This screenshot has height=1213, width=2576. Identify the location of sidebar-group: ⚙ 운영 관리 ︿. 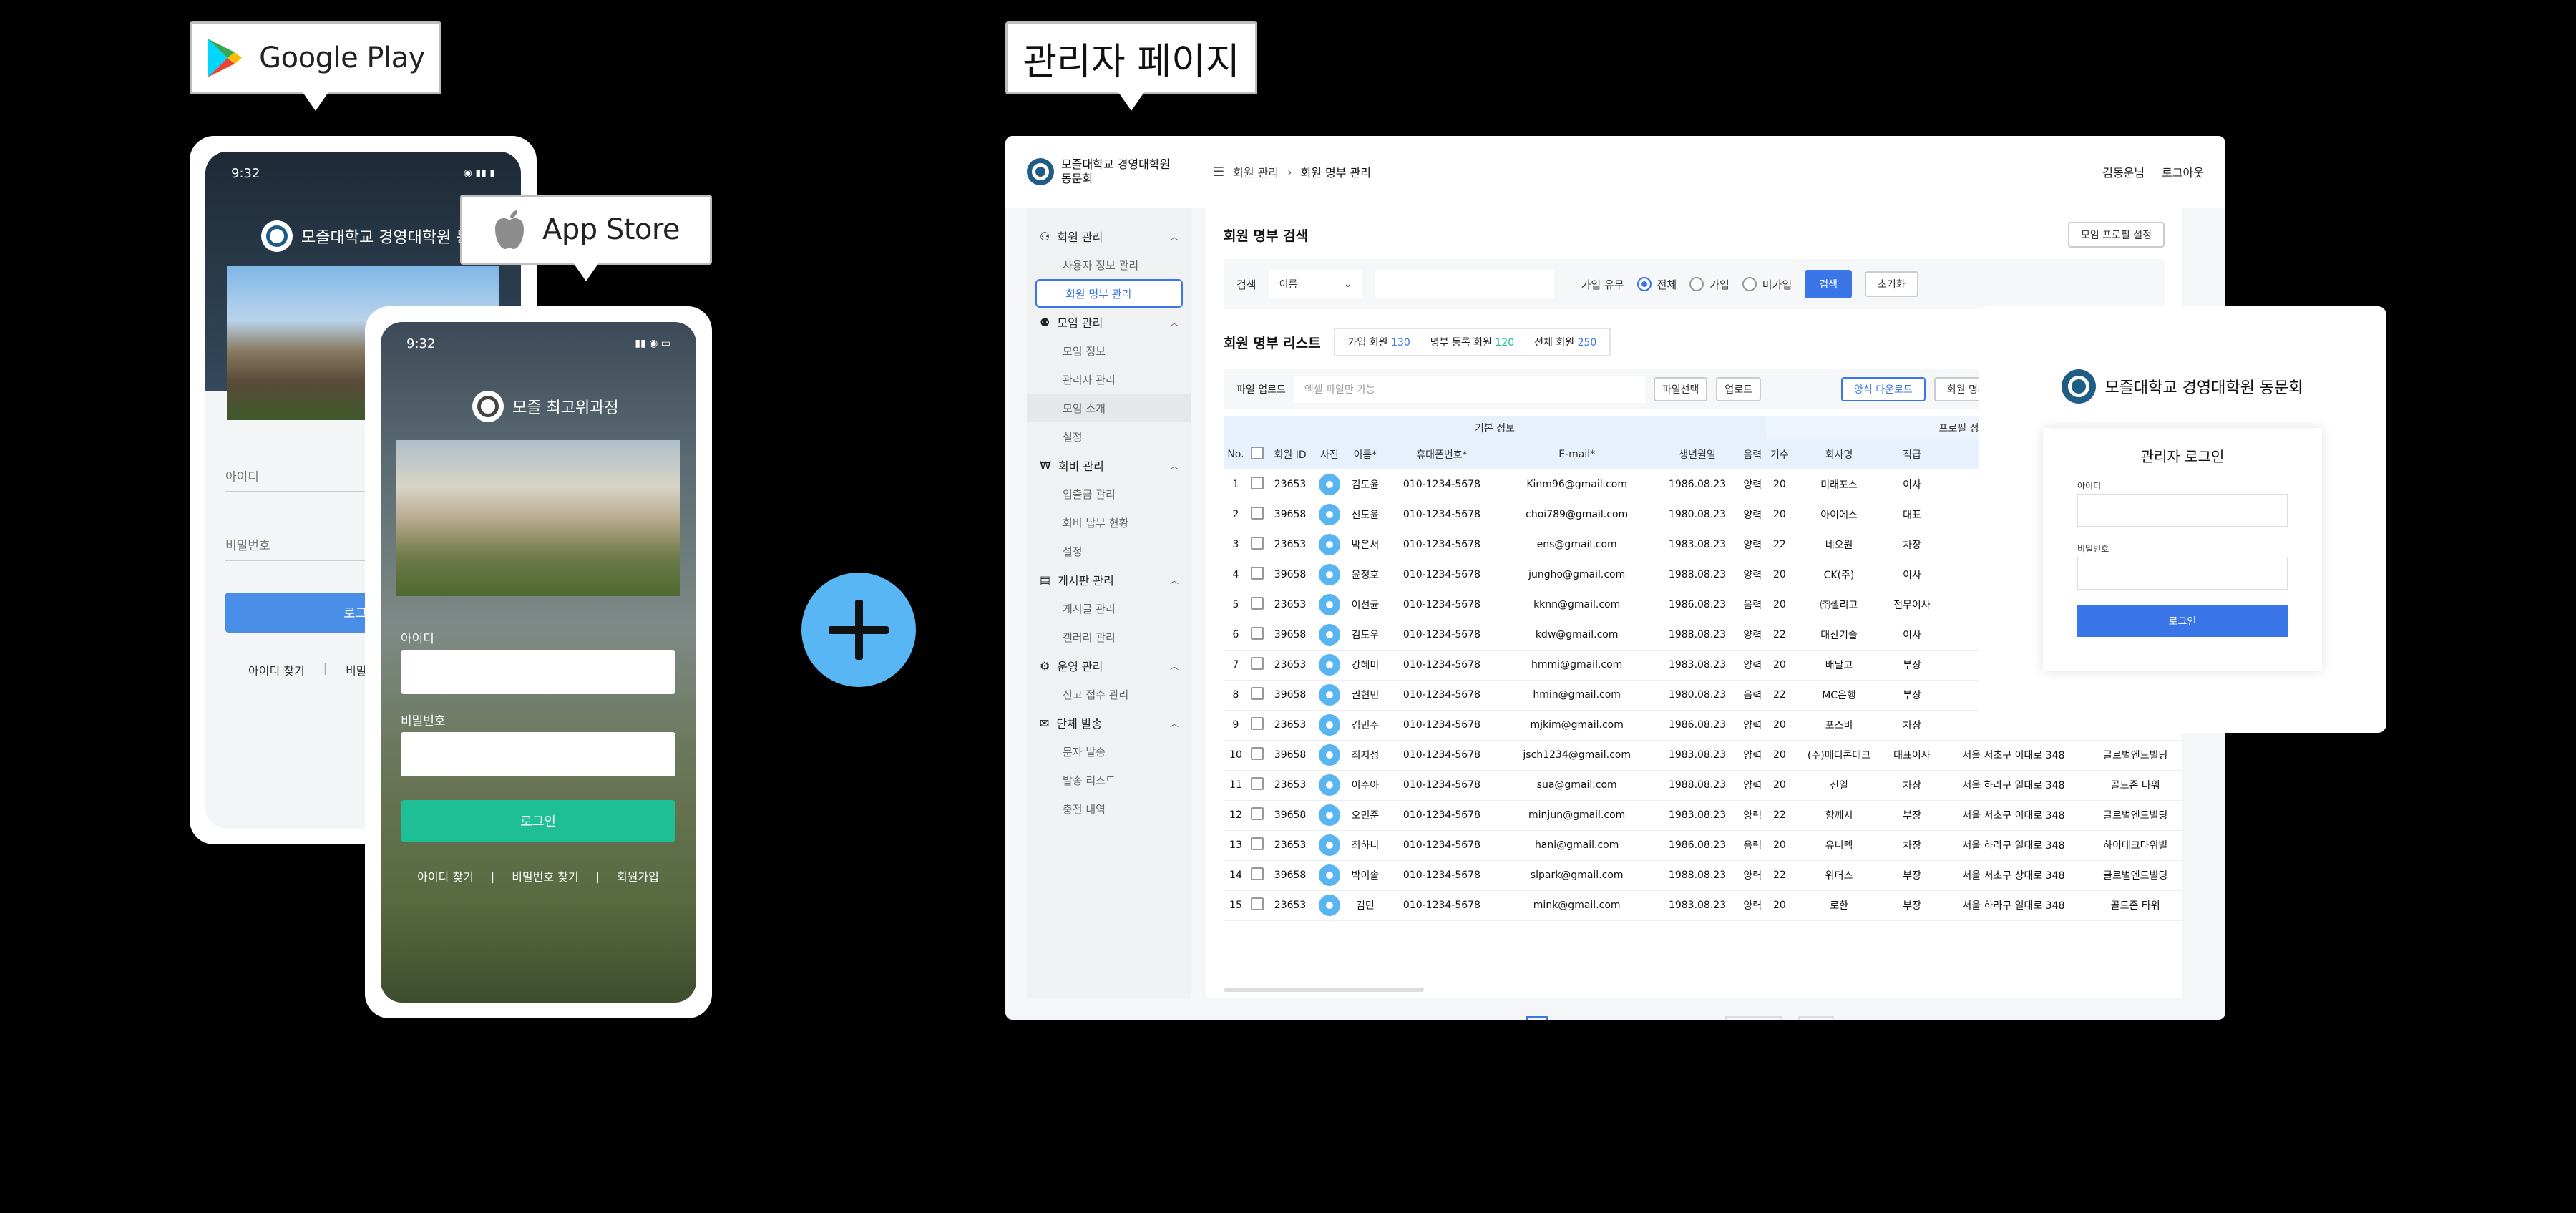
(1109, 666).